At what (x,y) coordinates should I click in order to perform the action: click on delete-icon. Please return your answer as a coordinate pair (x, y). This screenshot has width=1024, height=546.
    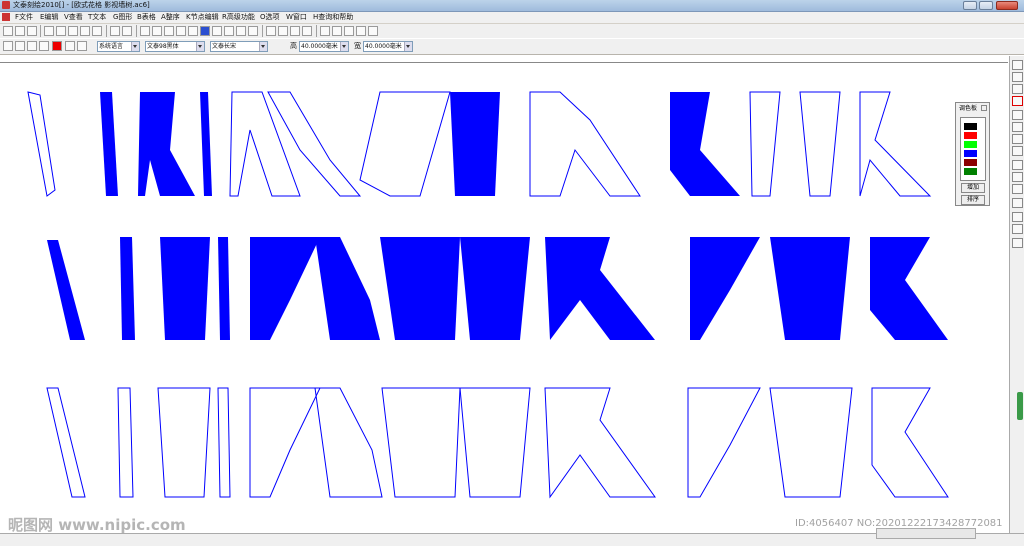
    Looking at the image, I should click on (97, 31).